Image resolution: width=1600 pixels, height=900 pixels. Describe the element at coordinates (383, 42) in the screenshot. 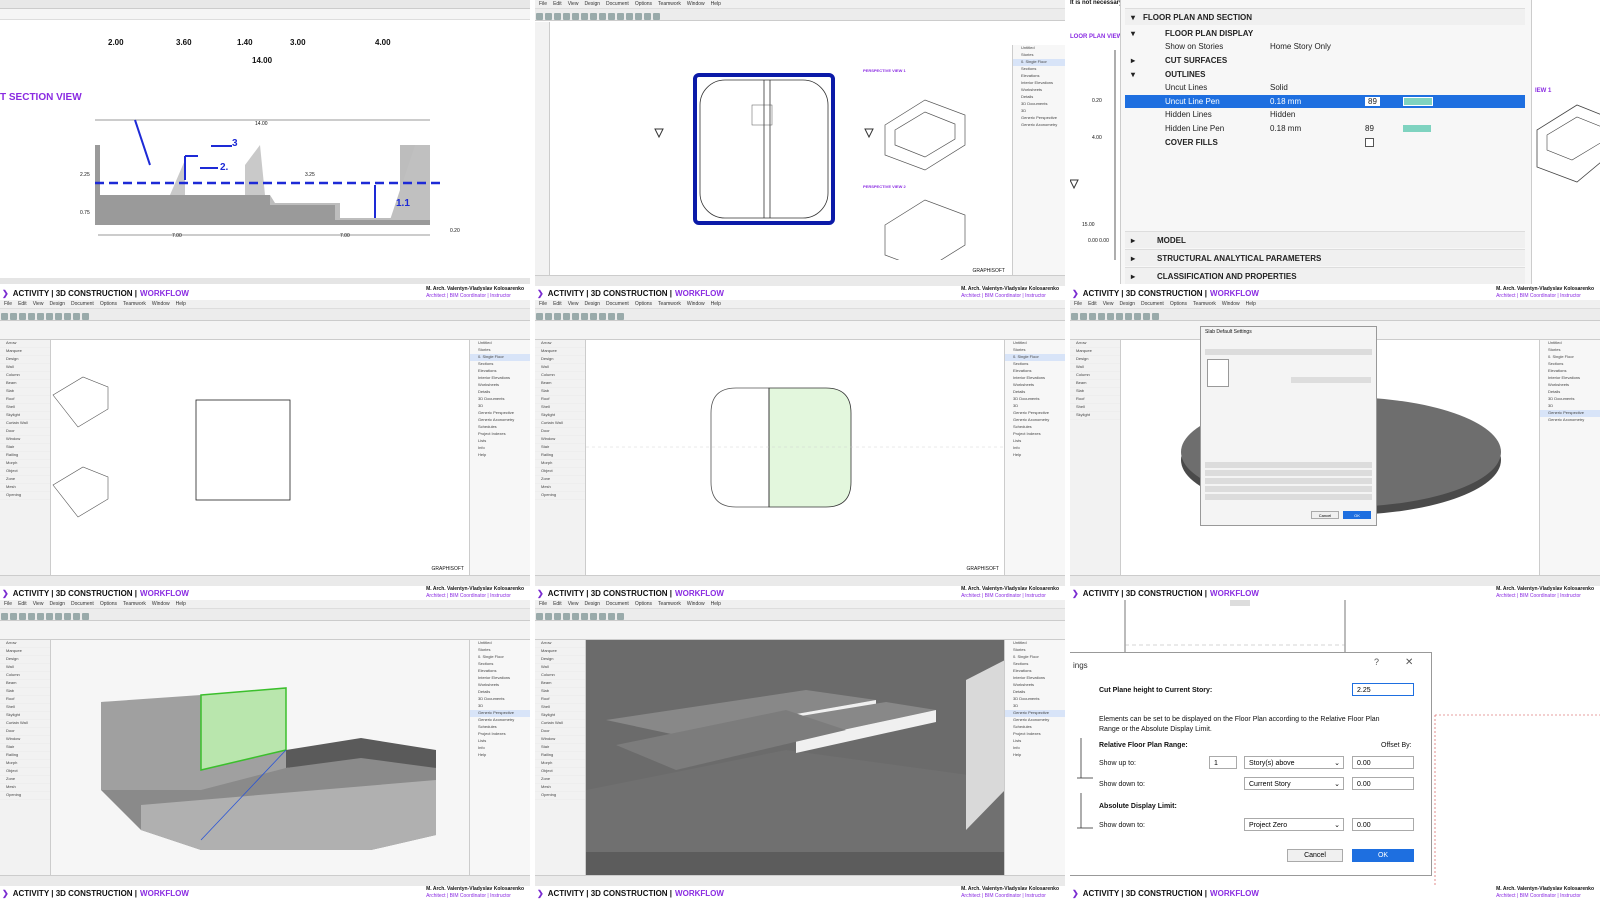

I see `dim-top-5: 4.00` at that location.